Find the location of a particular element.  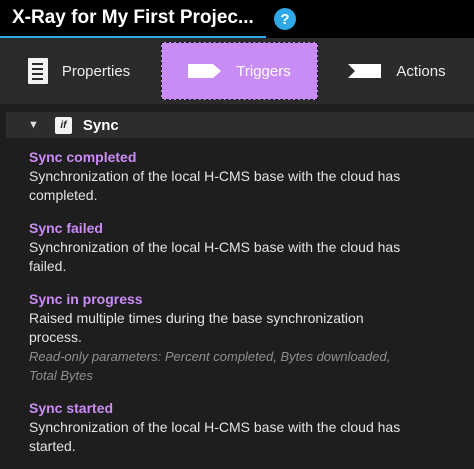

tab-properties: Properties is located at coordinates (79, 71).